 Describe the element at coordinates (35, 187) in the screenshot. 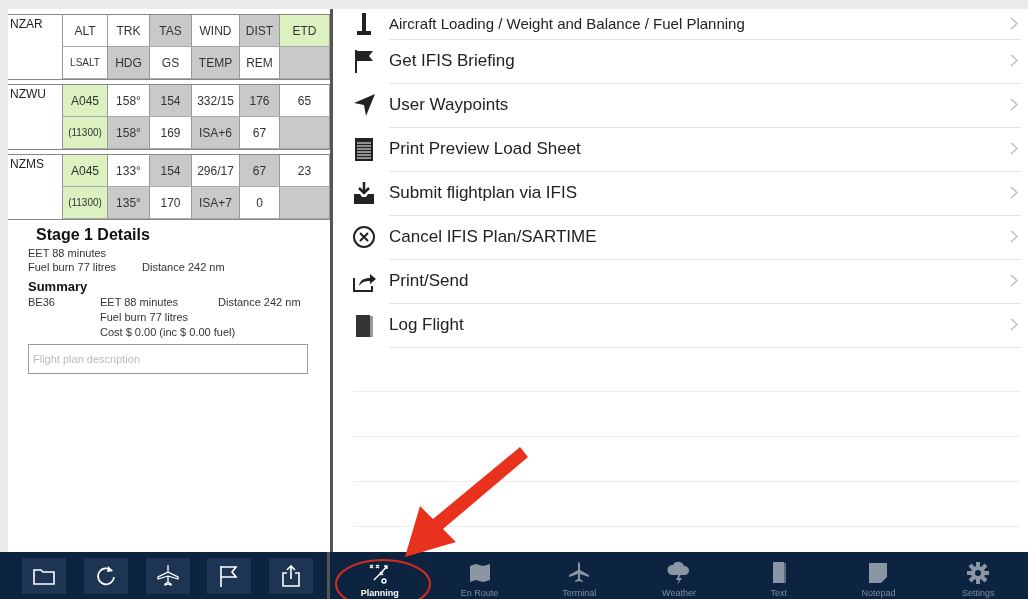

I see `waypoint-cell: NZMS` at that location.